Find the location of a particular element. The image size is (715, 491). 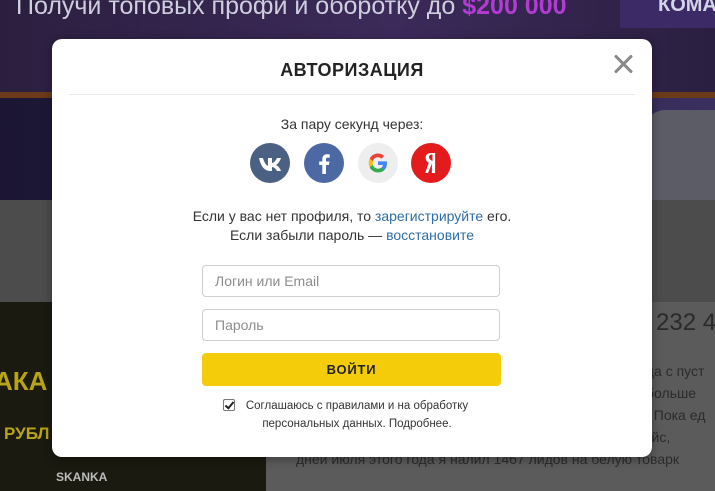

social-buttons is located at coordinates (351, 163).